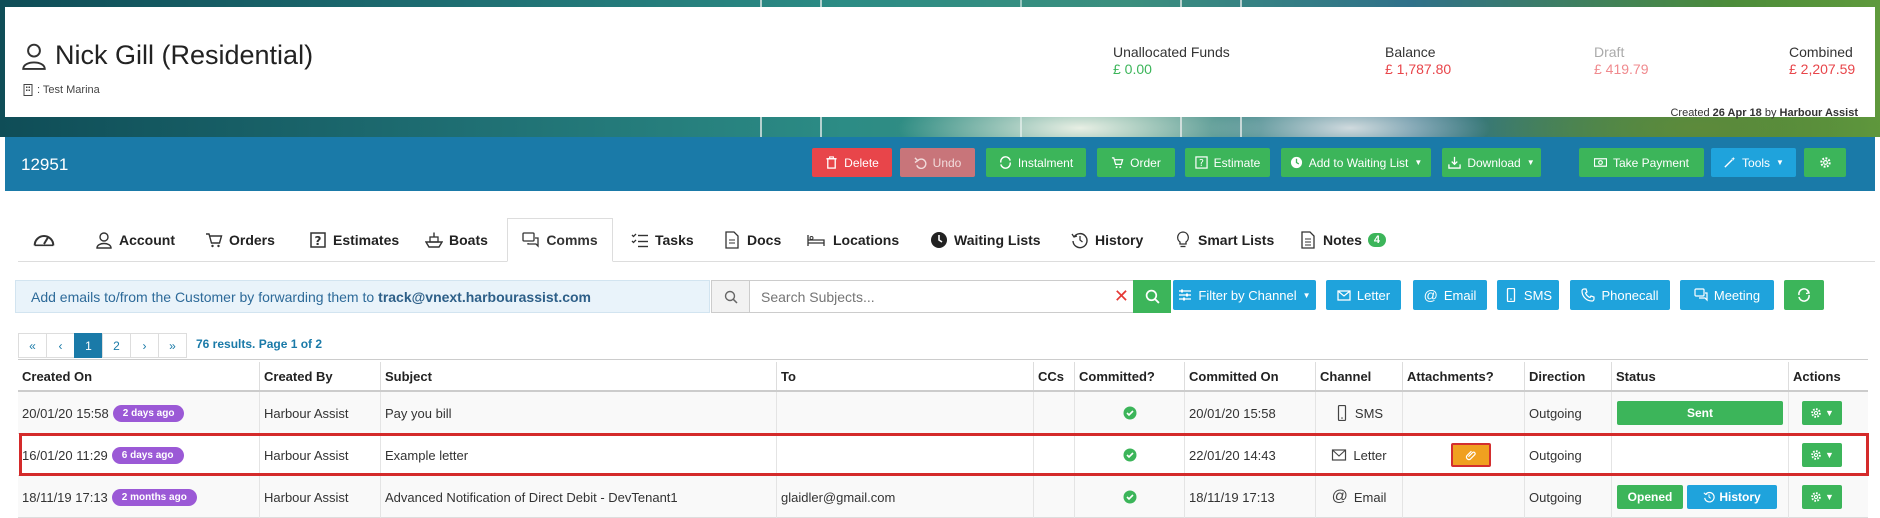 This screenshot has height=518, width=1880. I want to click on document-icon, so click(732, 240).